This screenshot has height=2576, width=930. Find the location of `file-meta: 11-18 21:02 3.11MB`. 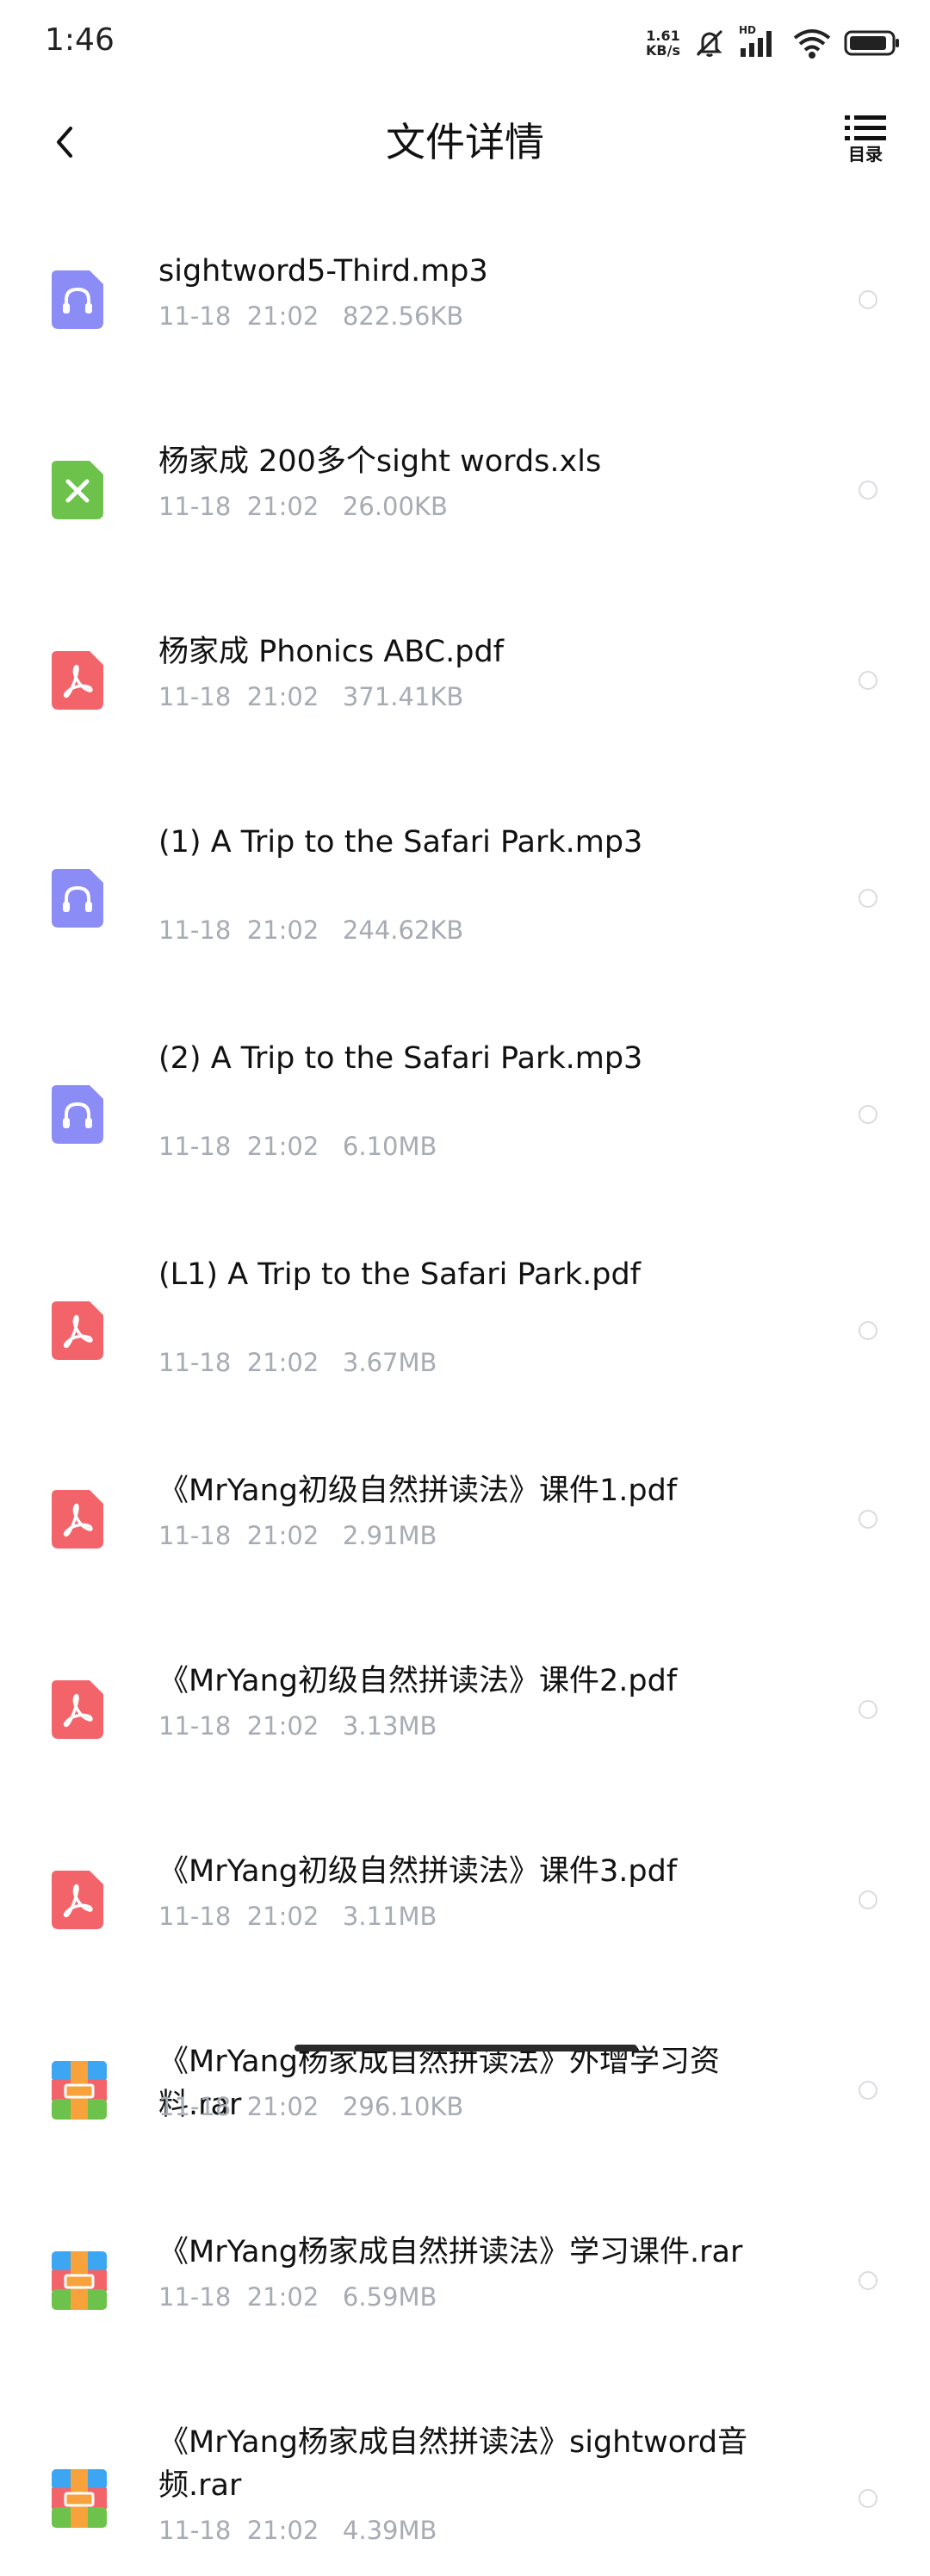

file-meta: 11-18 21:02 3.11MB is located at coordinates (298, 1917).